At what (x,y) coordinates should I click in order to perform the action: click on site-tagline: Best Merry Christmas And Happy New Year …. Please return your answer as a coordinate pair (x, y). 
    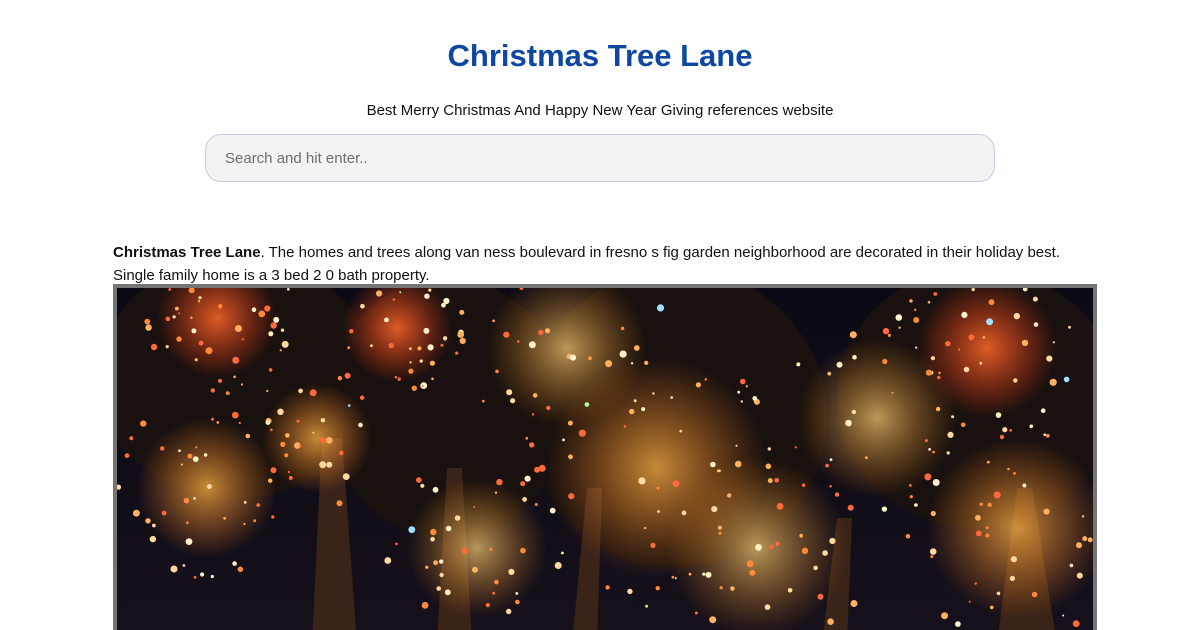
    Looking at the image, I should click on (600, 110).